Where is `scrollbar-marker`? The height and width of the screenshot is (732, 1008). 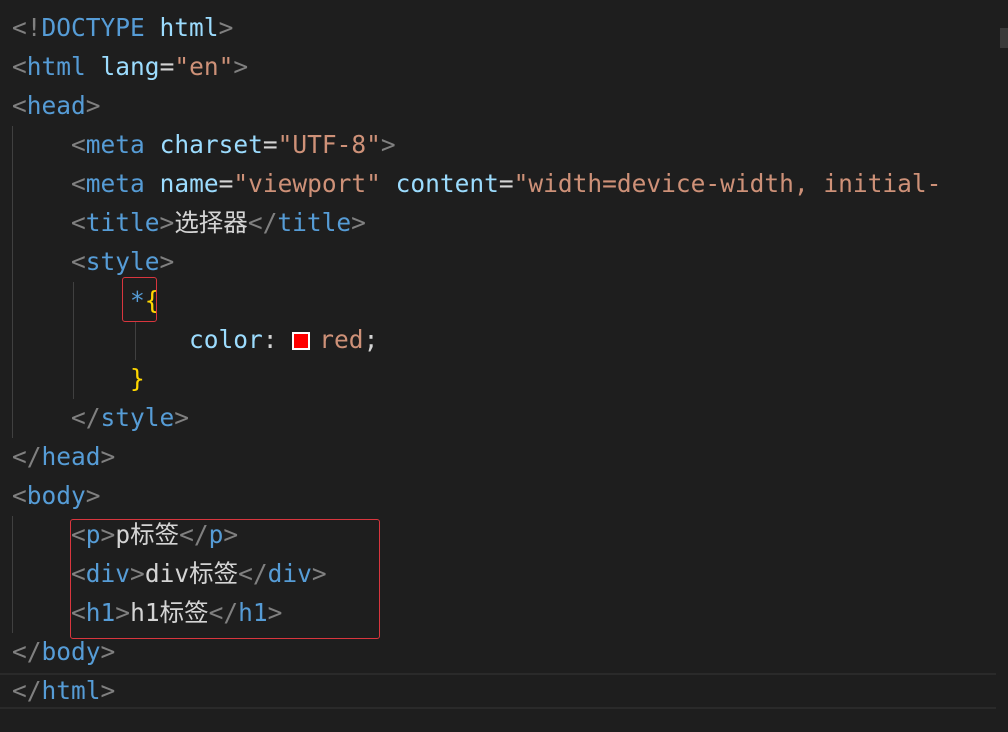
scrollbar-marker is located at coordinates (1004, 38).